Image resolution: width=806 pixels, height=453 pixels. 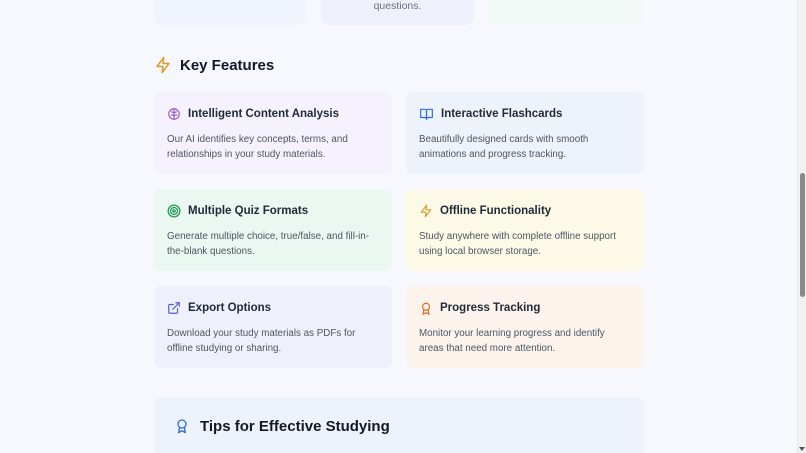 What do you see at coordinates (248, 211) in the screenshot?
I see `feature-card-title: Multiple Quiz Formats` at bounding box center [248, 211].